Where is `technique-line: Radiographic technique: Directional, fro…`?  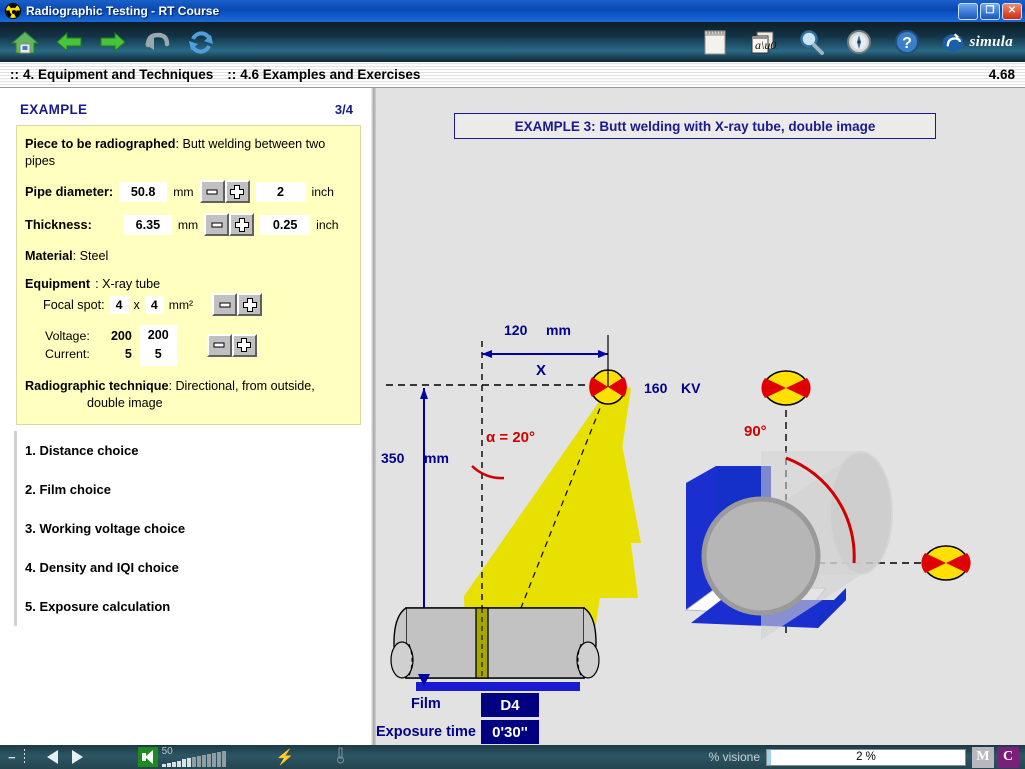 technique-line: Radiographic technique: Directional, fro… is located at coordinates (186, 395).